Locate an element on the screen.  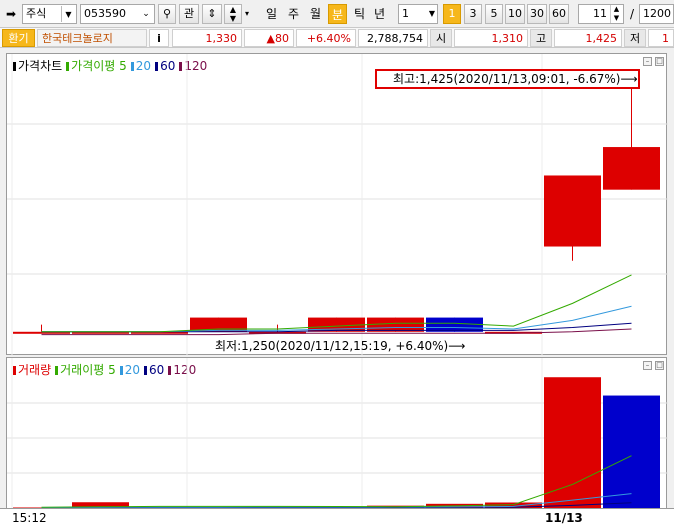
high-label: 고 is located at coordinates (541, 38).